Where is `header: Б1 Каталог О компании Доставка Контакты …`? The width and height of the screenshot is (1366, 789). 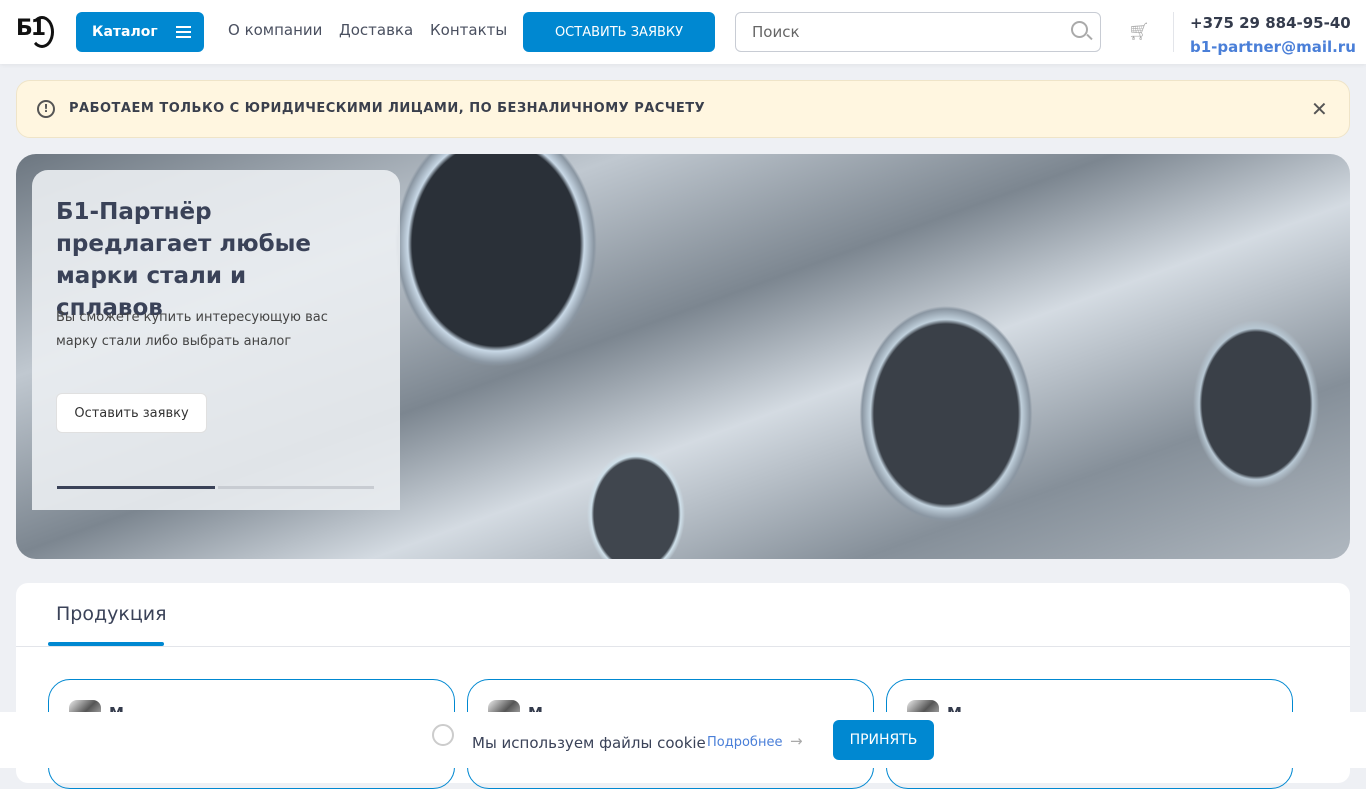
header: Б1 Каталог О компании Доставка Контакты … is located at coordinates (683, 32).